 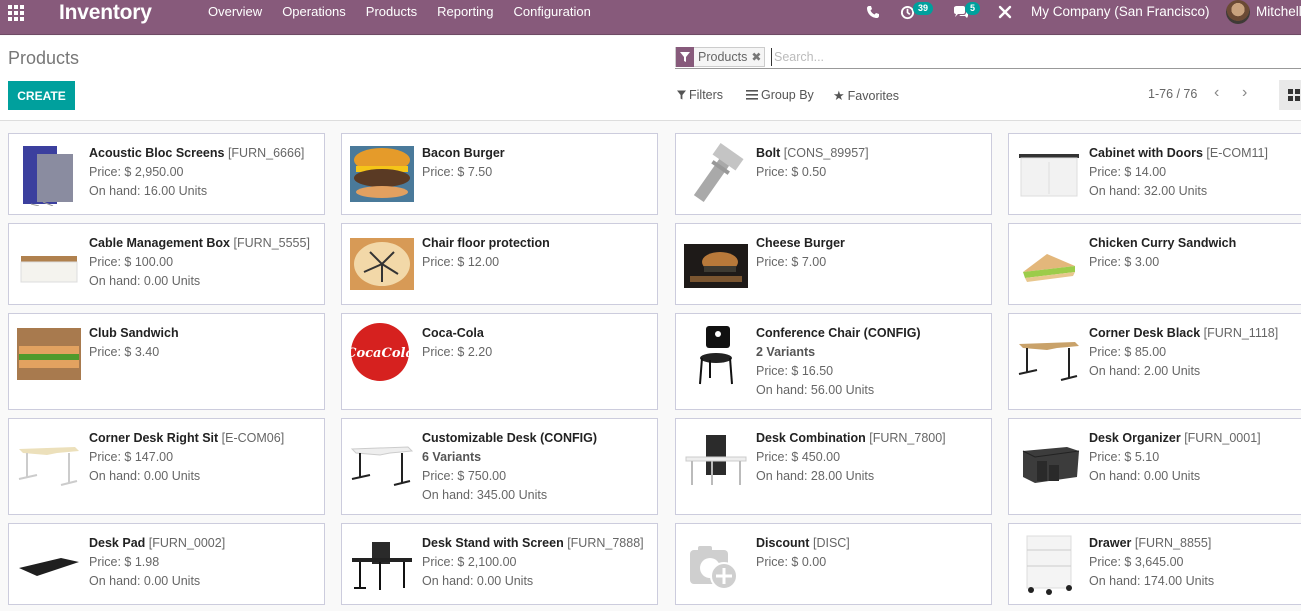 I want to click on apps-grid-icon, so click(x=18, y=15).